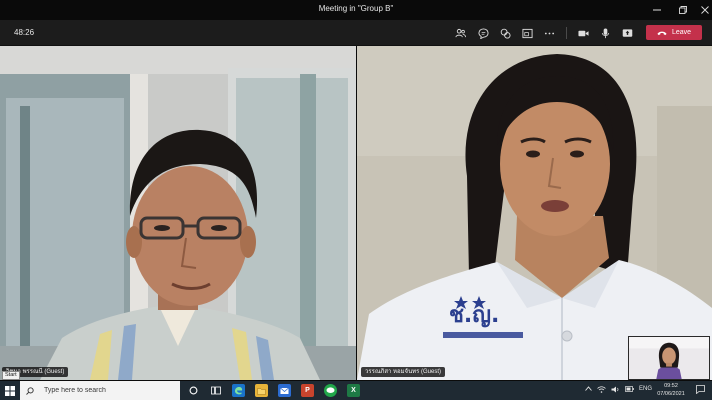 The height and width of the screenshot is (400, 712). I want to click on leave-button: Leave, so click(674, 32).